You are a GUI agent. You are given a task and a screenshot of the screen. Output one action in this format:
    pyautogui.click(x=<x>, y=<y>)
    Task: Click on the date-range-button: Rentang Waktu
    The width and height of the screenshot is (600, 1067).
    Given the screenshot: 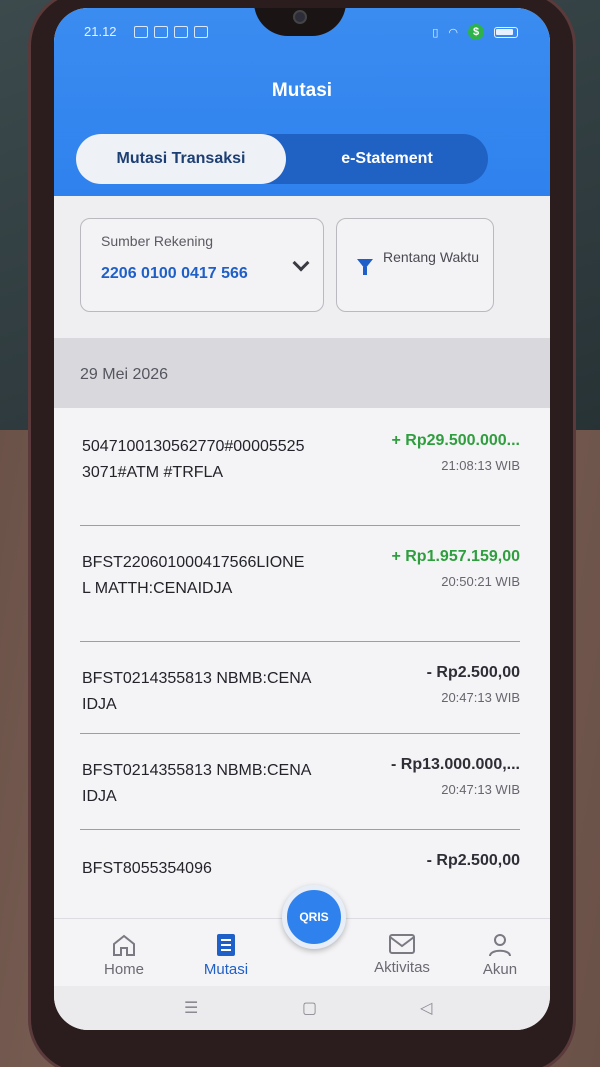 What is the action you would take?
    pyautogui.click(x=415, y=265)
    